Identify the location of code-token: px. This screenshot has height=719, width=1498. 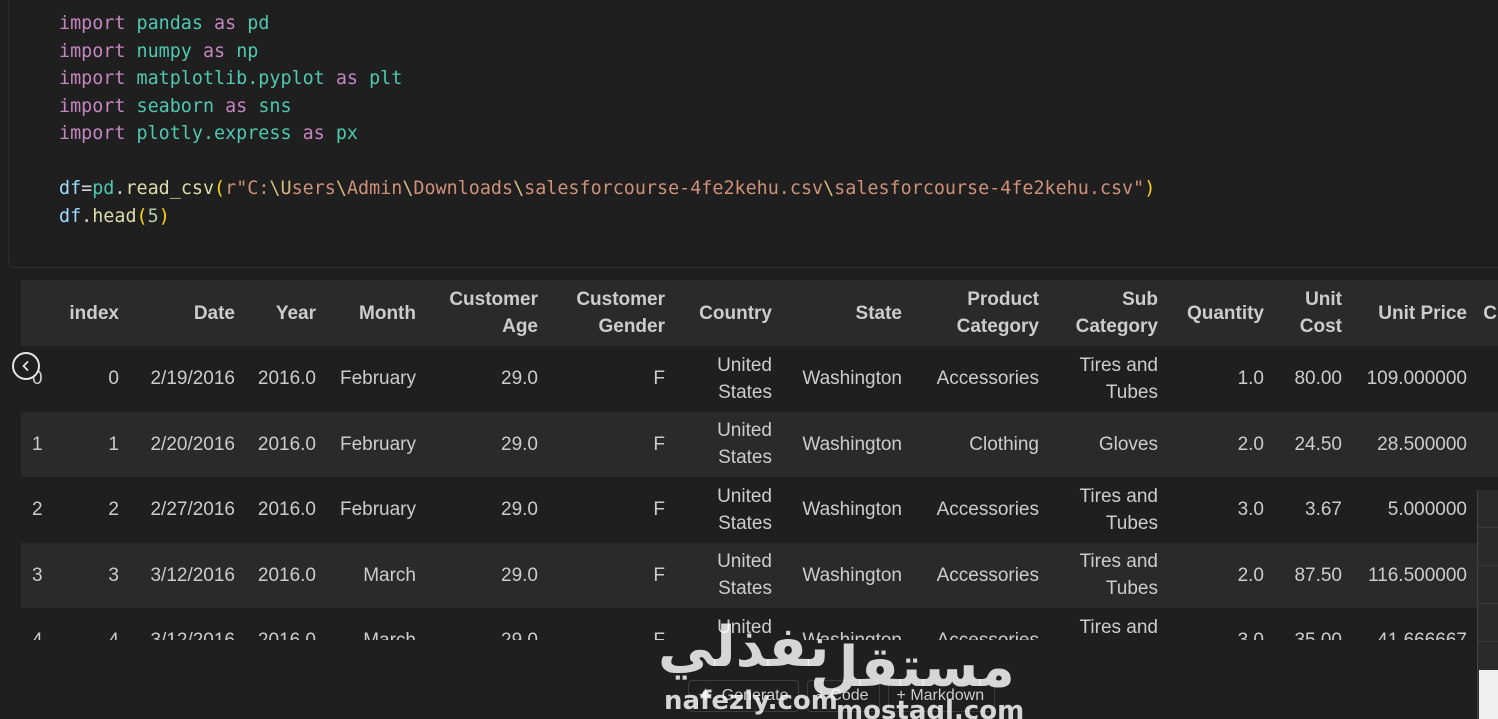
(346, 133).